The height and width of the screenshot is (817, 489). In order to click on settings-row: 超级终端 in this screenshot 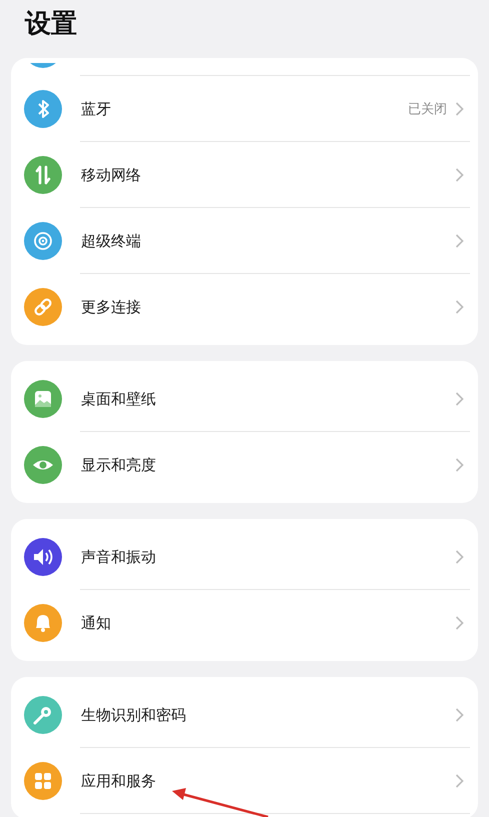, I will do `click(244, 241)`.